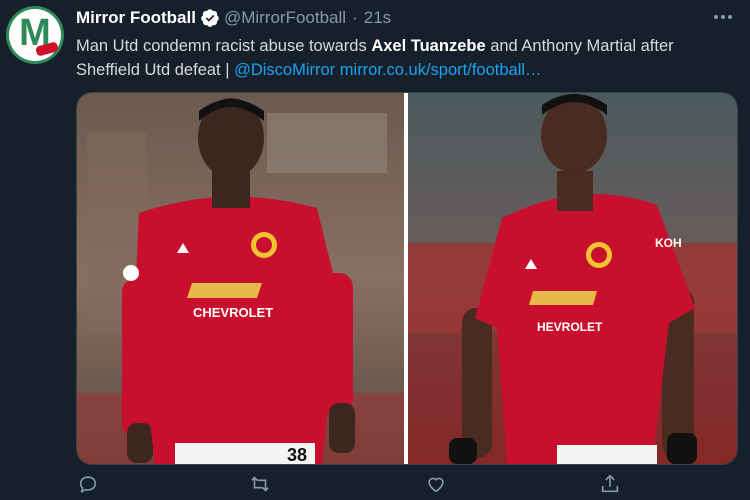 The width and height of the screenshot is (750, 500). I want to click on left-sponsor-text: CHEVROLET, so click(233, 312).